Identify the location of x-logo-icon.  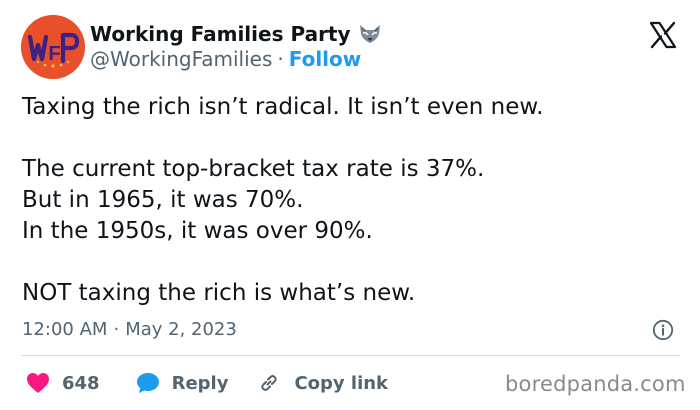
(663, 35).